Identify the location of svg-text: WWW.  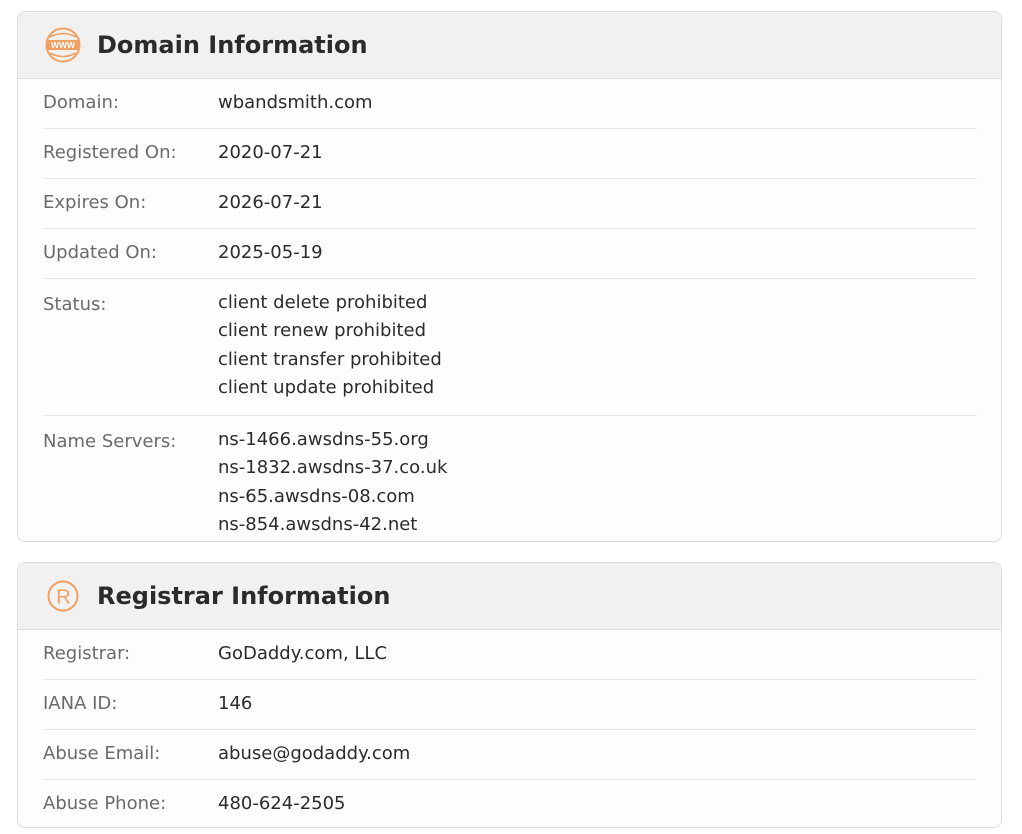
(63, 45).